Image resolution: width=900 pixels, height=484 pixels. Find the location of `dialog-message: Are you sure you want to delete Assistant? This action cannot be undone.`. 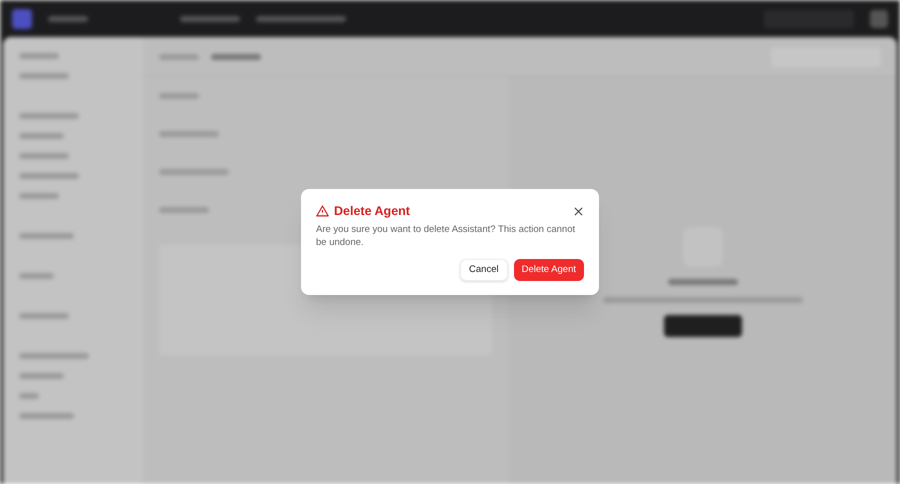

dialog-message: Are you sure you want to delete Assistant? This action cannot be undone. is located at coordinates (446, 236).